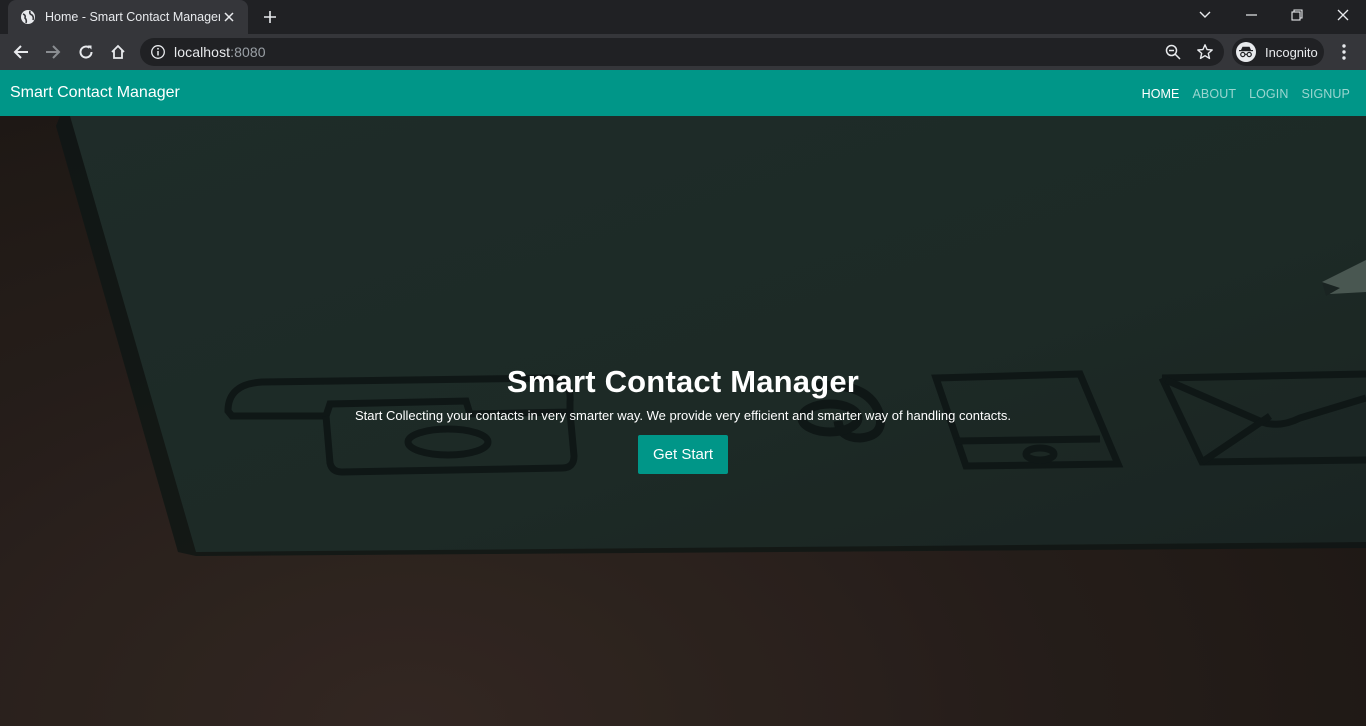 The width and height of the screenshot is (1366, 726). Describe the element at coordinates (1246, 52) in the screenshot. I see `incognito-icon` at that location.